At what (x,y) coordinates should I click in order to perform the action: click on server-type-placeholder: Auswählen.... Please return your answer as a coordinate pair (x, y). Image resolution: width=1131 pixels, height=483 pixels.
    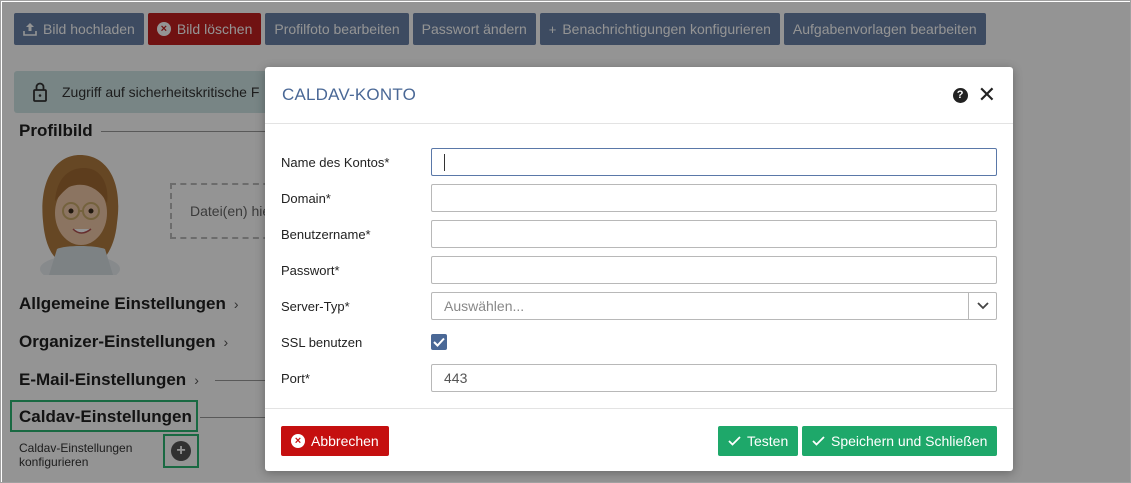
    Looking at the image, I should click on (484, 306).